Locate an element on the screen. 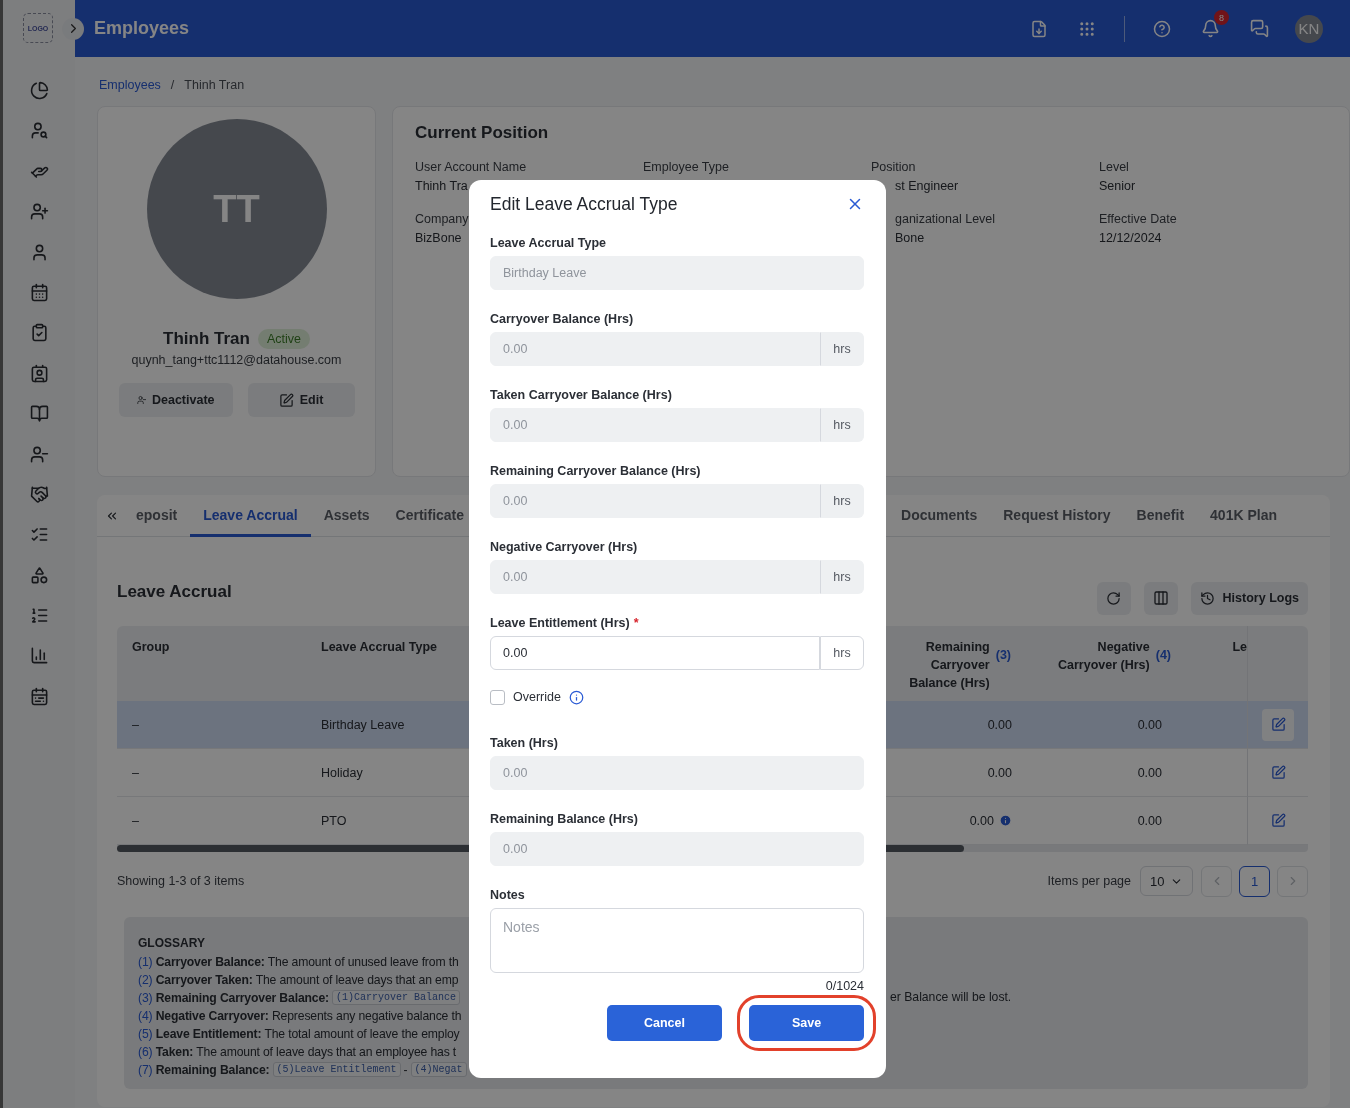 The image size is (1350, 1108). glossary-text: er Balance will be lost. is located at coordinates (951, 997).